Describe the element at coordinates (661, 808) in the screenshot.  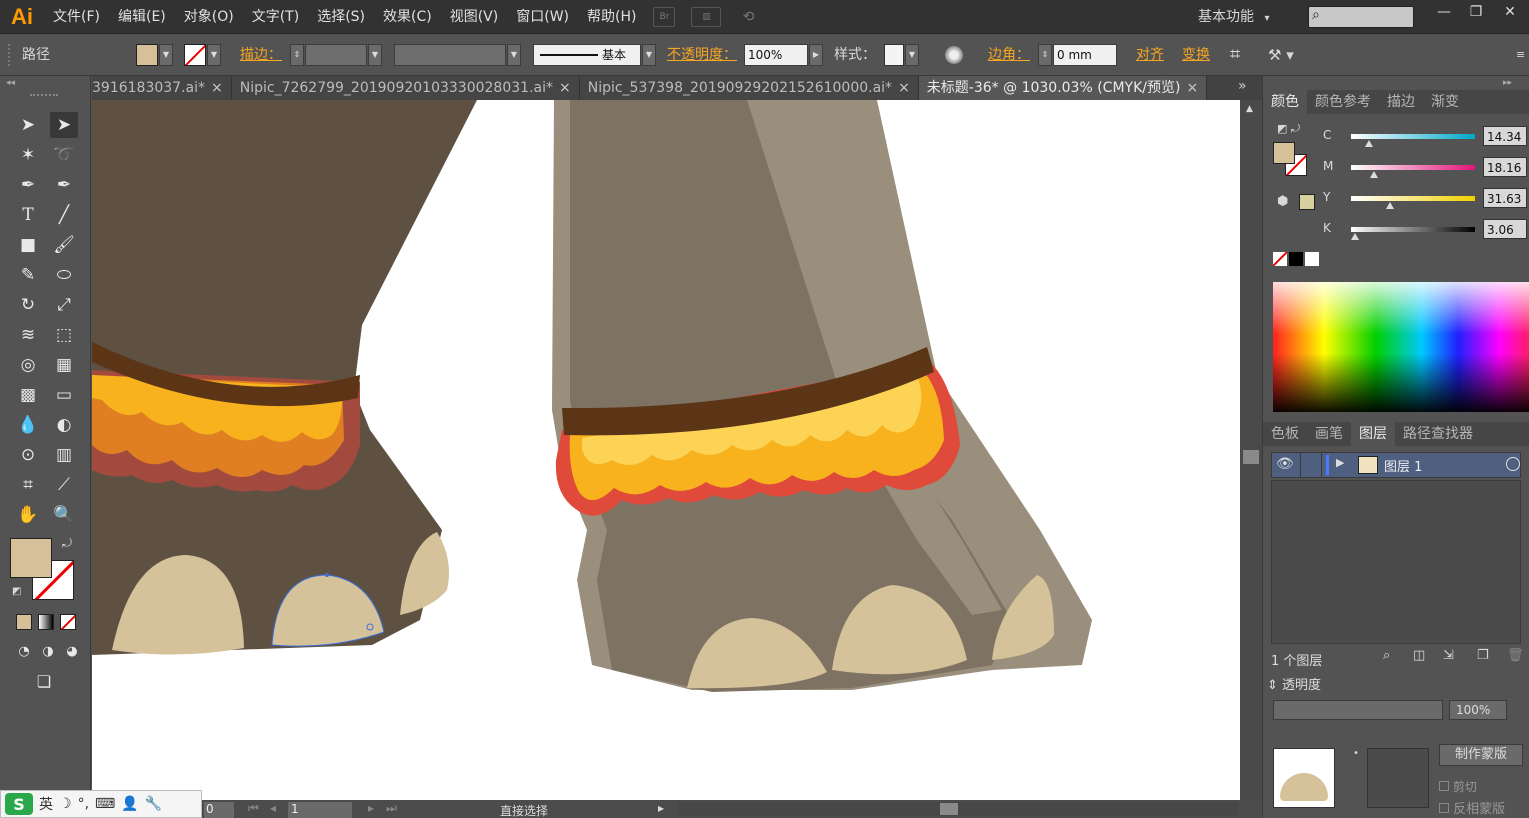
I see `status-menu-icon: ▸` at that location.